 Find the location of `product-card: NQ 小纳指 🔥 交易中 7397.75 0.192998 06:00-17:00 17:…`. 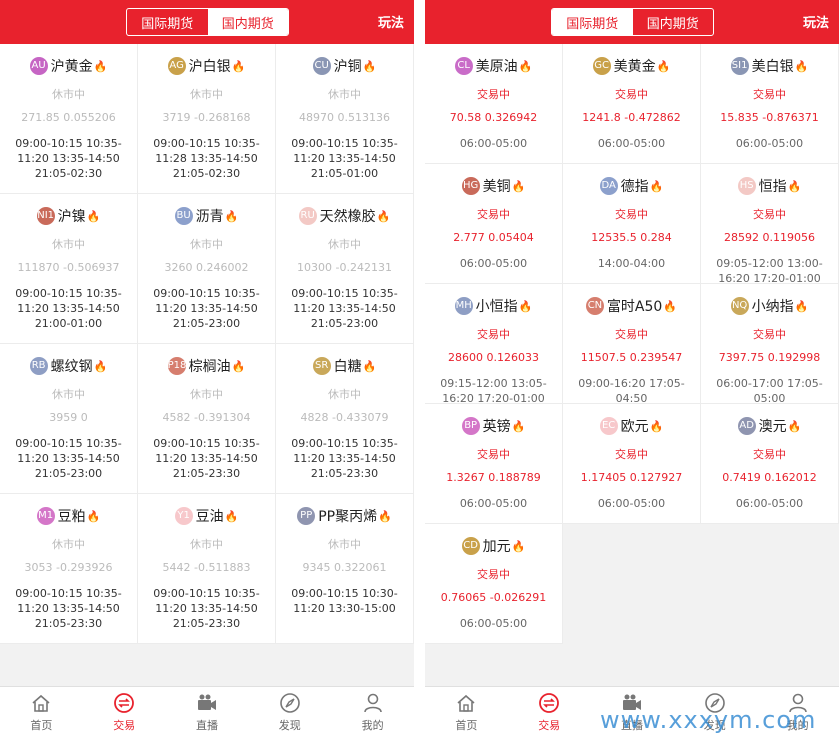

product-card: NQ 小纳指 🔥 交易中 7397.75 0.192998 06:00-17:00 17:… is located at coordinates (770, 344).